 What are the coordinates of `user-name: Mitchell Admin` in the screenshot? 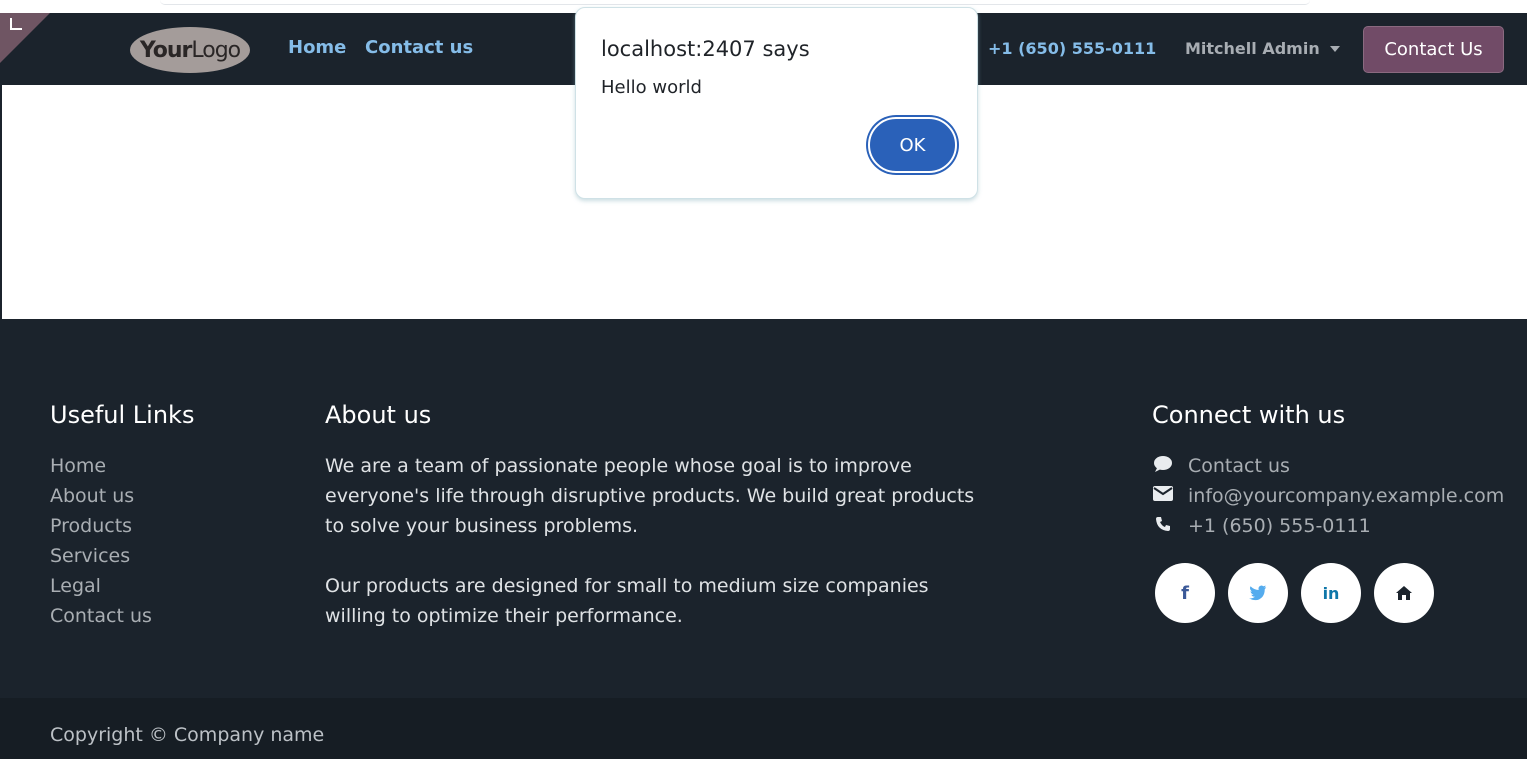 It's located at (1252, 48).